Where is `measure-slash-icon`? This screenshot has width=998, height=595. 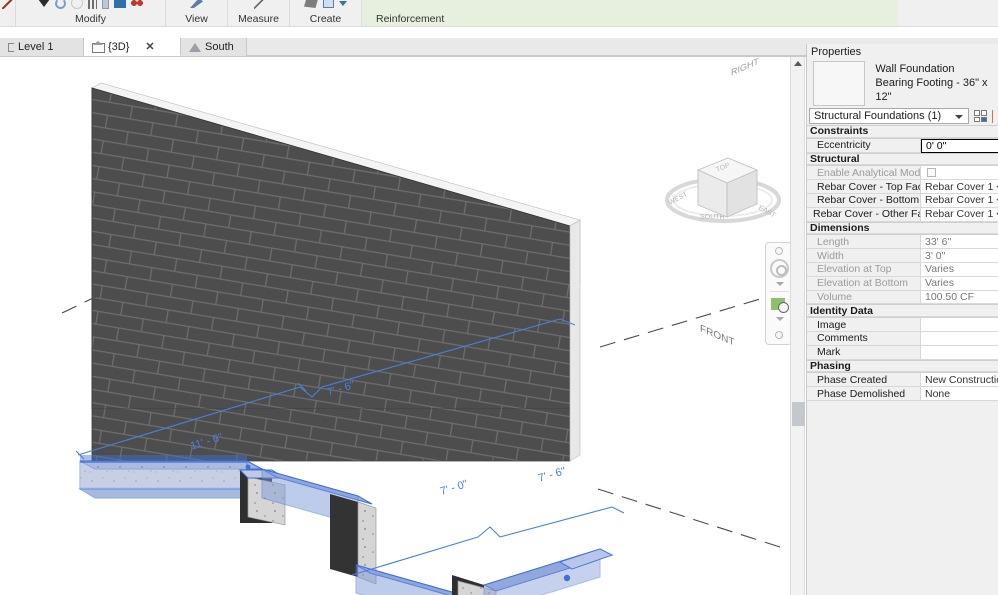 measure-slash-icon is located at coordinates (258, 4).